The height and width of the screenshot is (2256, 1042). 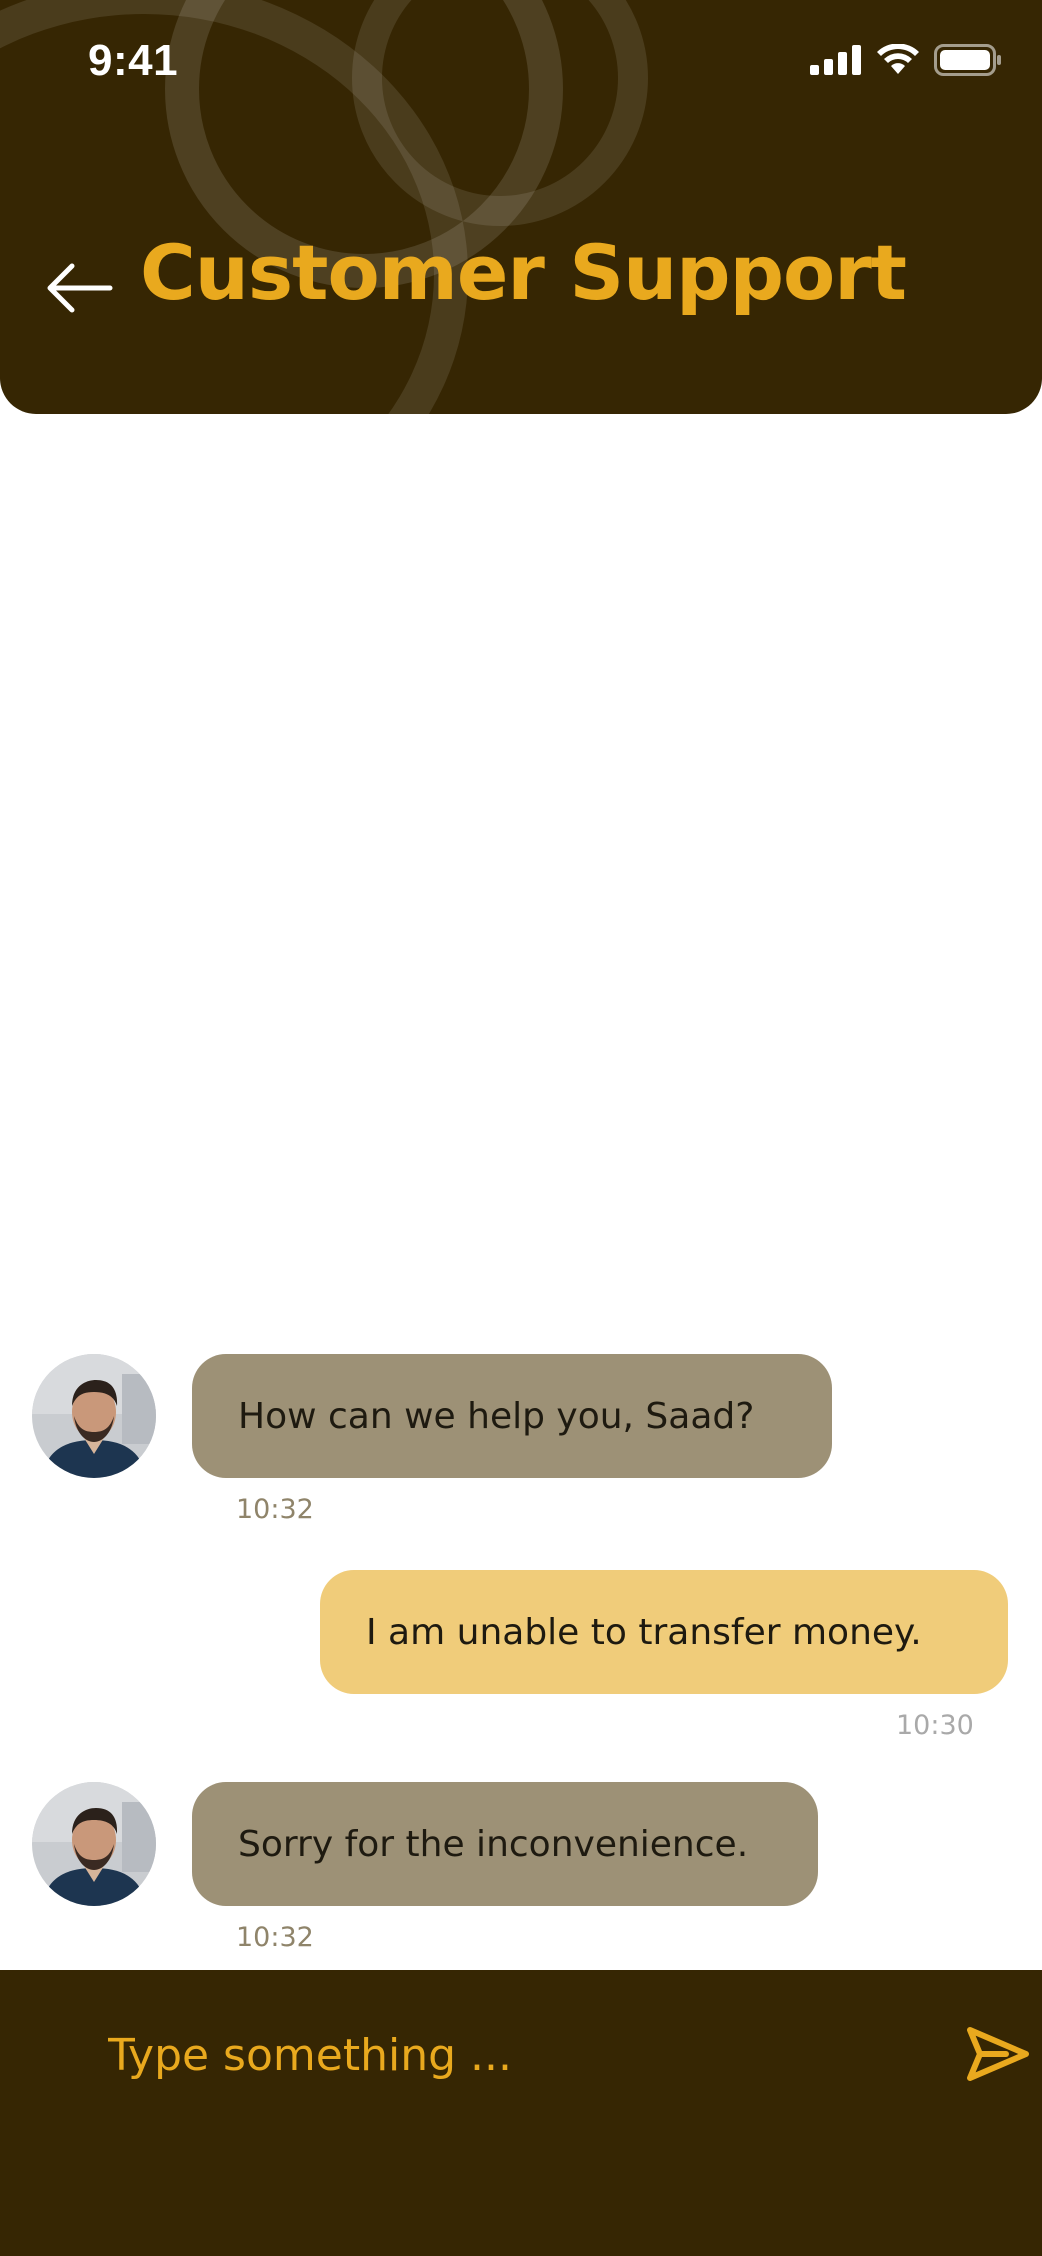 I want to click on send-icon, so click(x=998, y=2054).